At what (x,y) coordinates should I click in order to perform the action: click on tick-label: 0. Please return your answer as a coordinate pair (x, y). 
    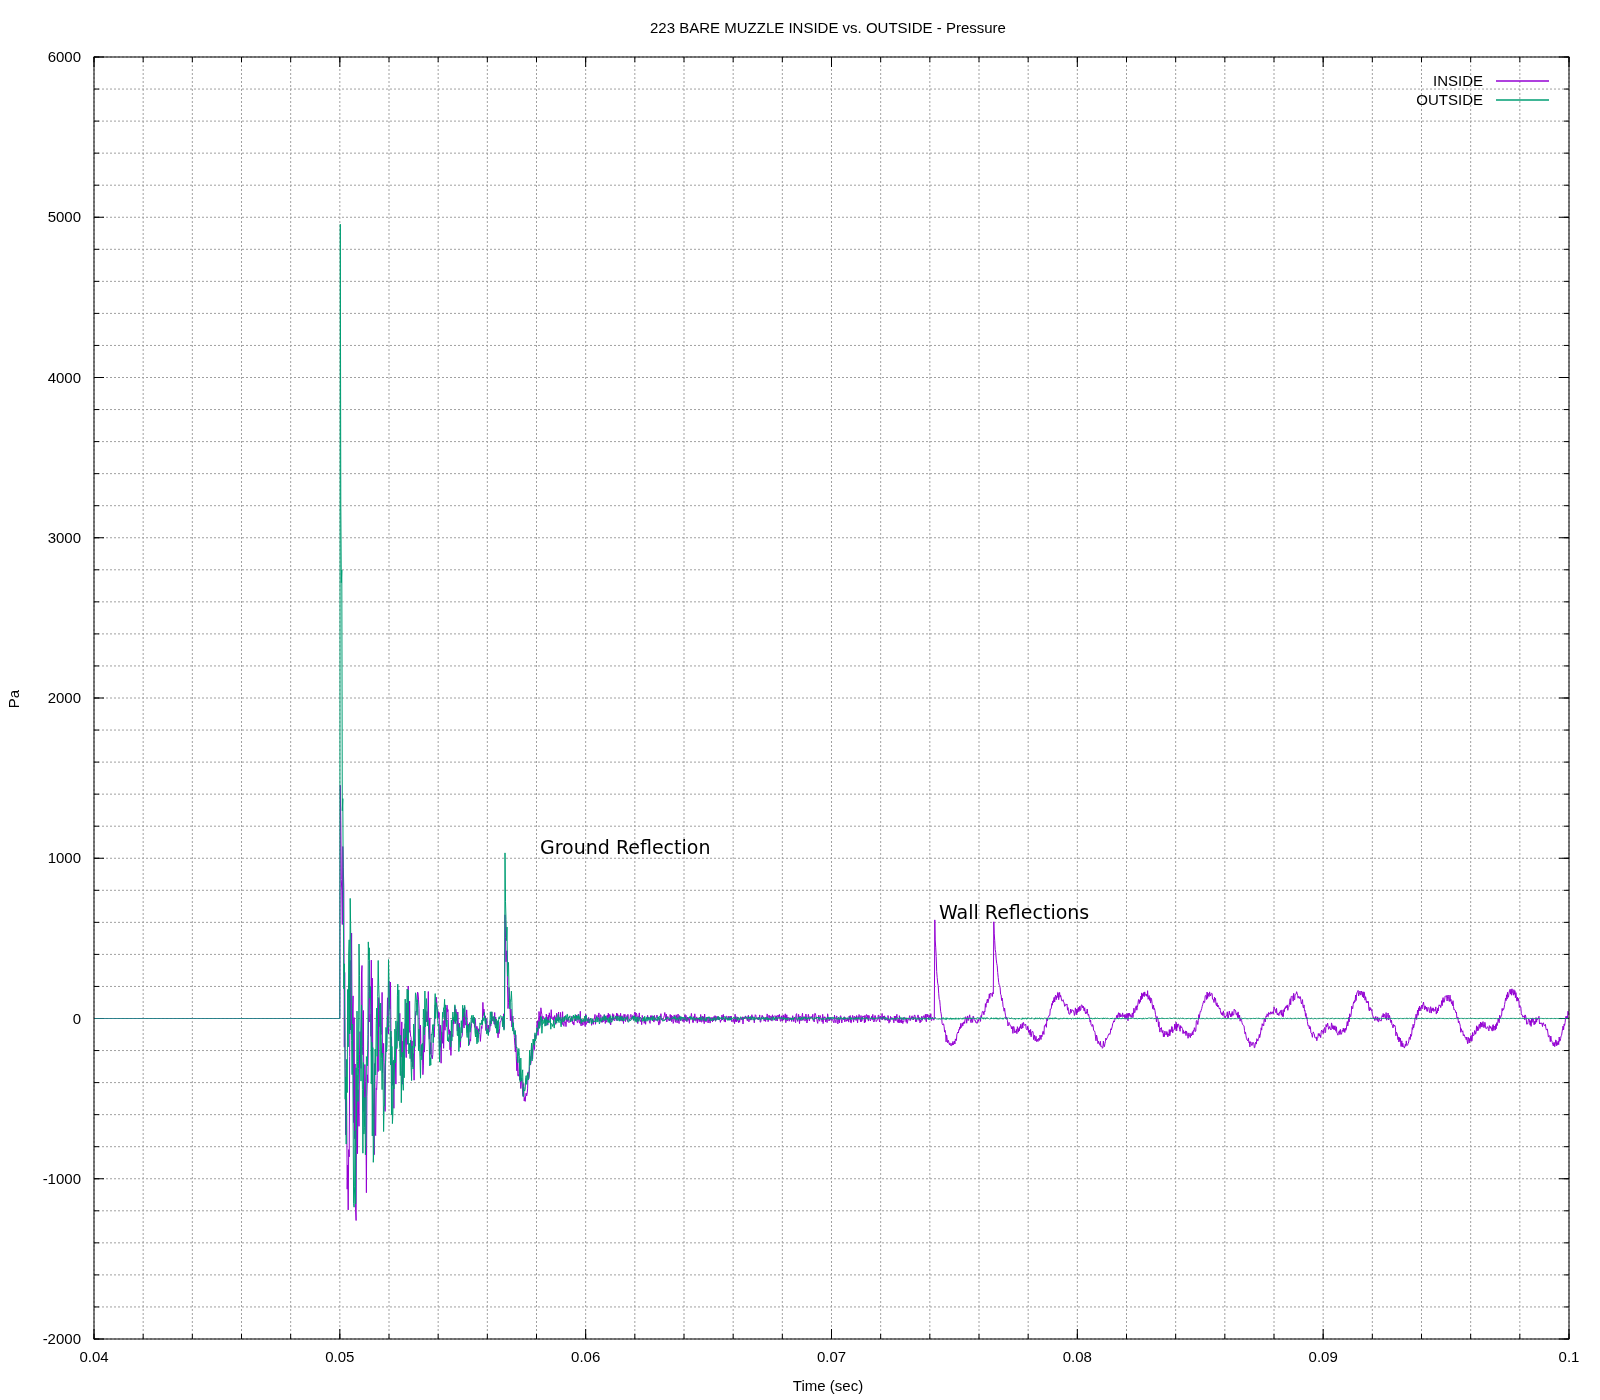
    Looking at the image, I should click on (76, 1018).